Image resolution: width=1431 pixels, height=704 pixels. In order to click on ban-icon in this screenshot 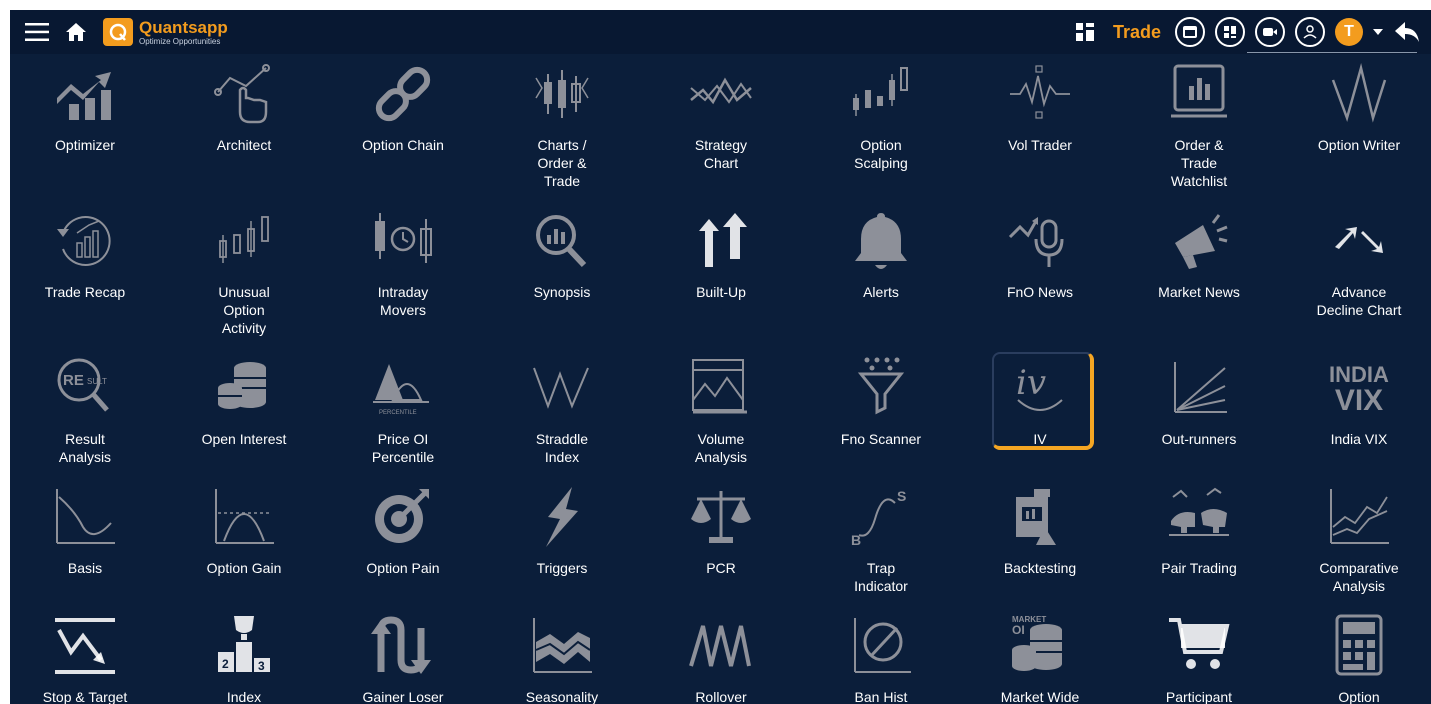, I will do `click(881, 646)`.